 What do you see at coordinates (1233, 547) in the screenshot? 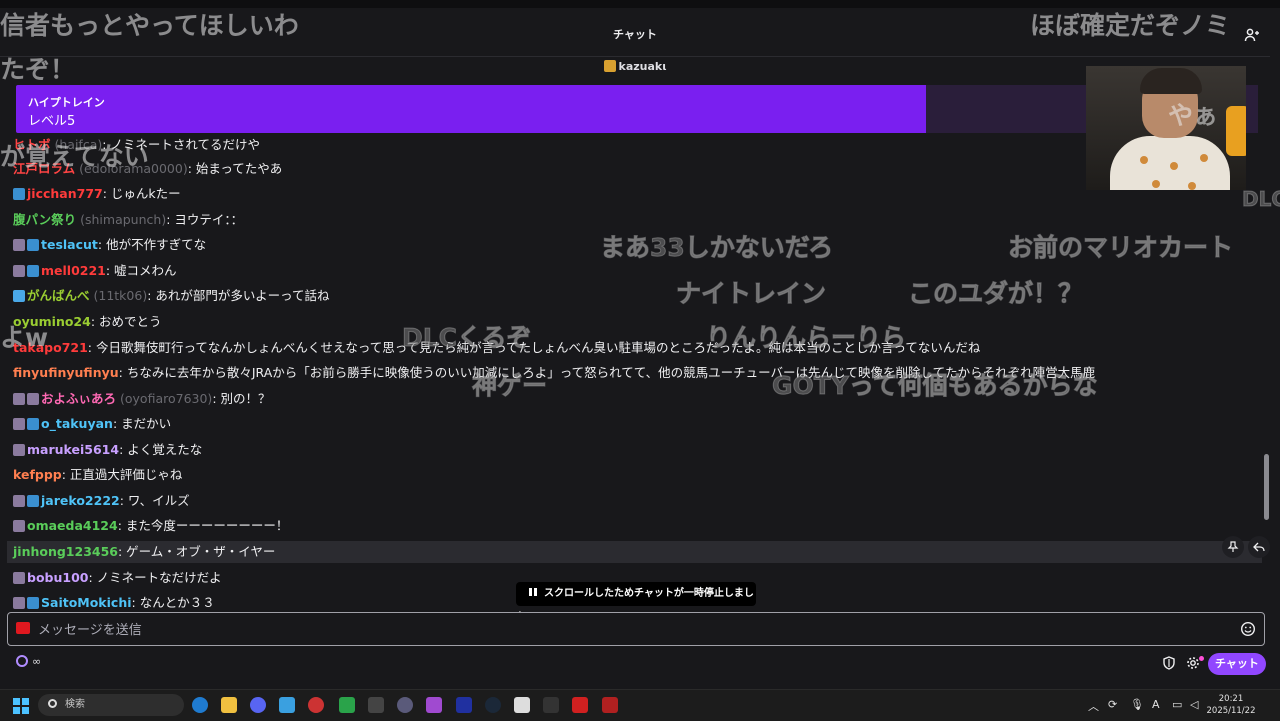
I see `pin-icon` at bounding box center [1233, 547].